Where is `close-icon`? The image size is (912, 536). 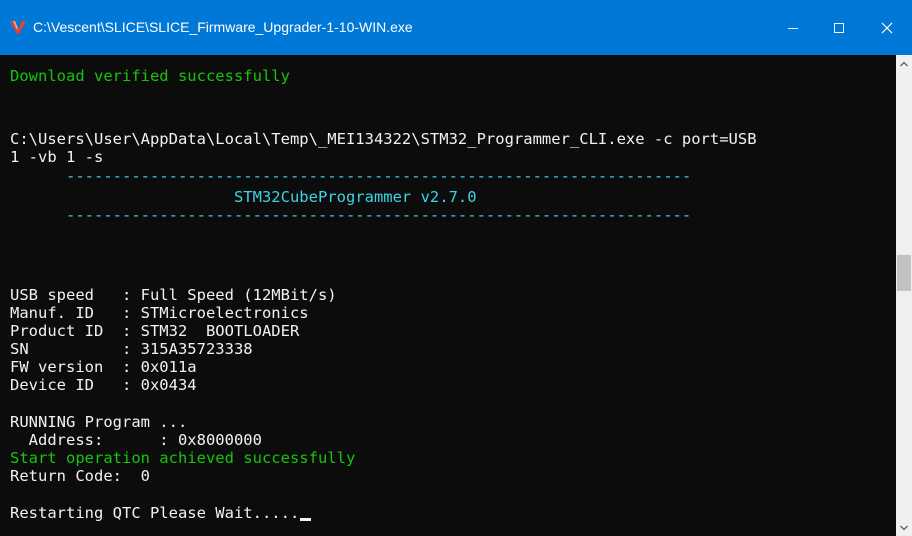
close-icon is located at coordinates (887, 27).